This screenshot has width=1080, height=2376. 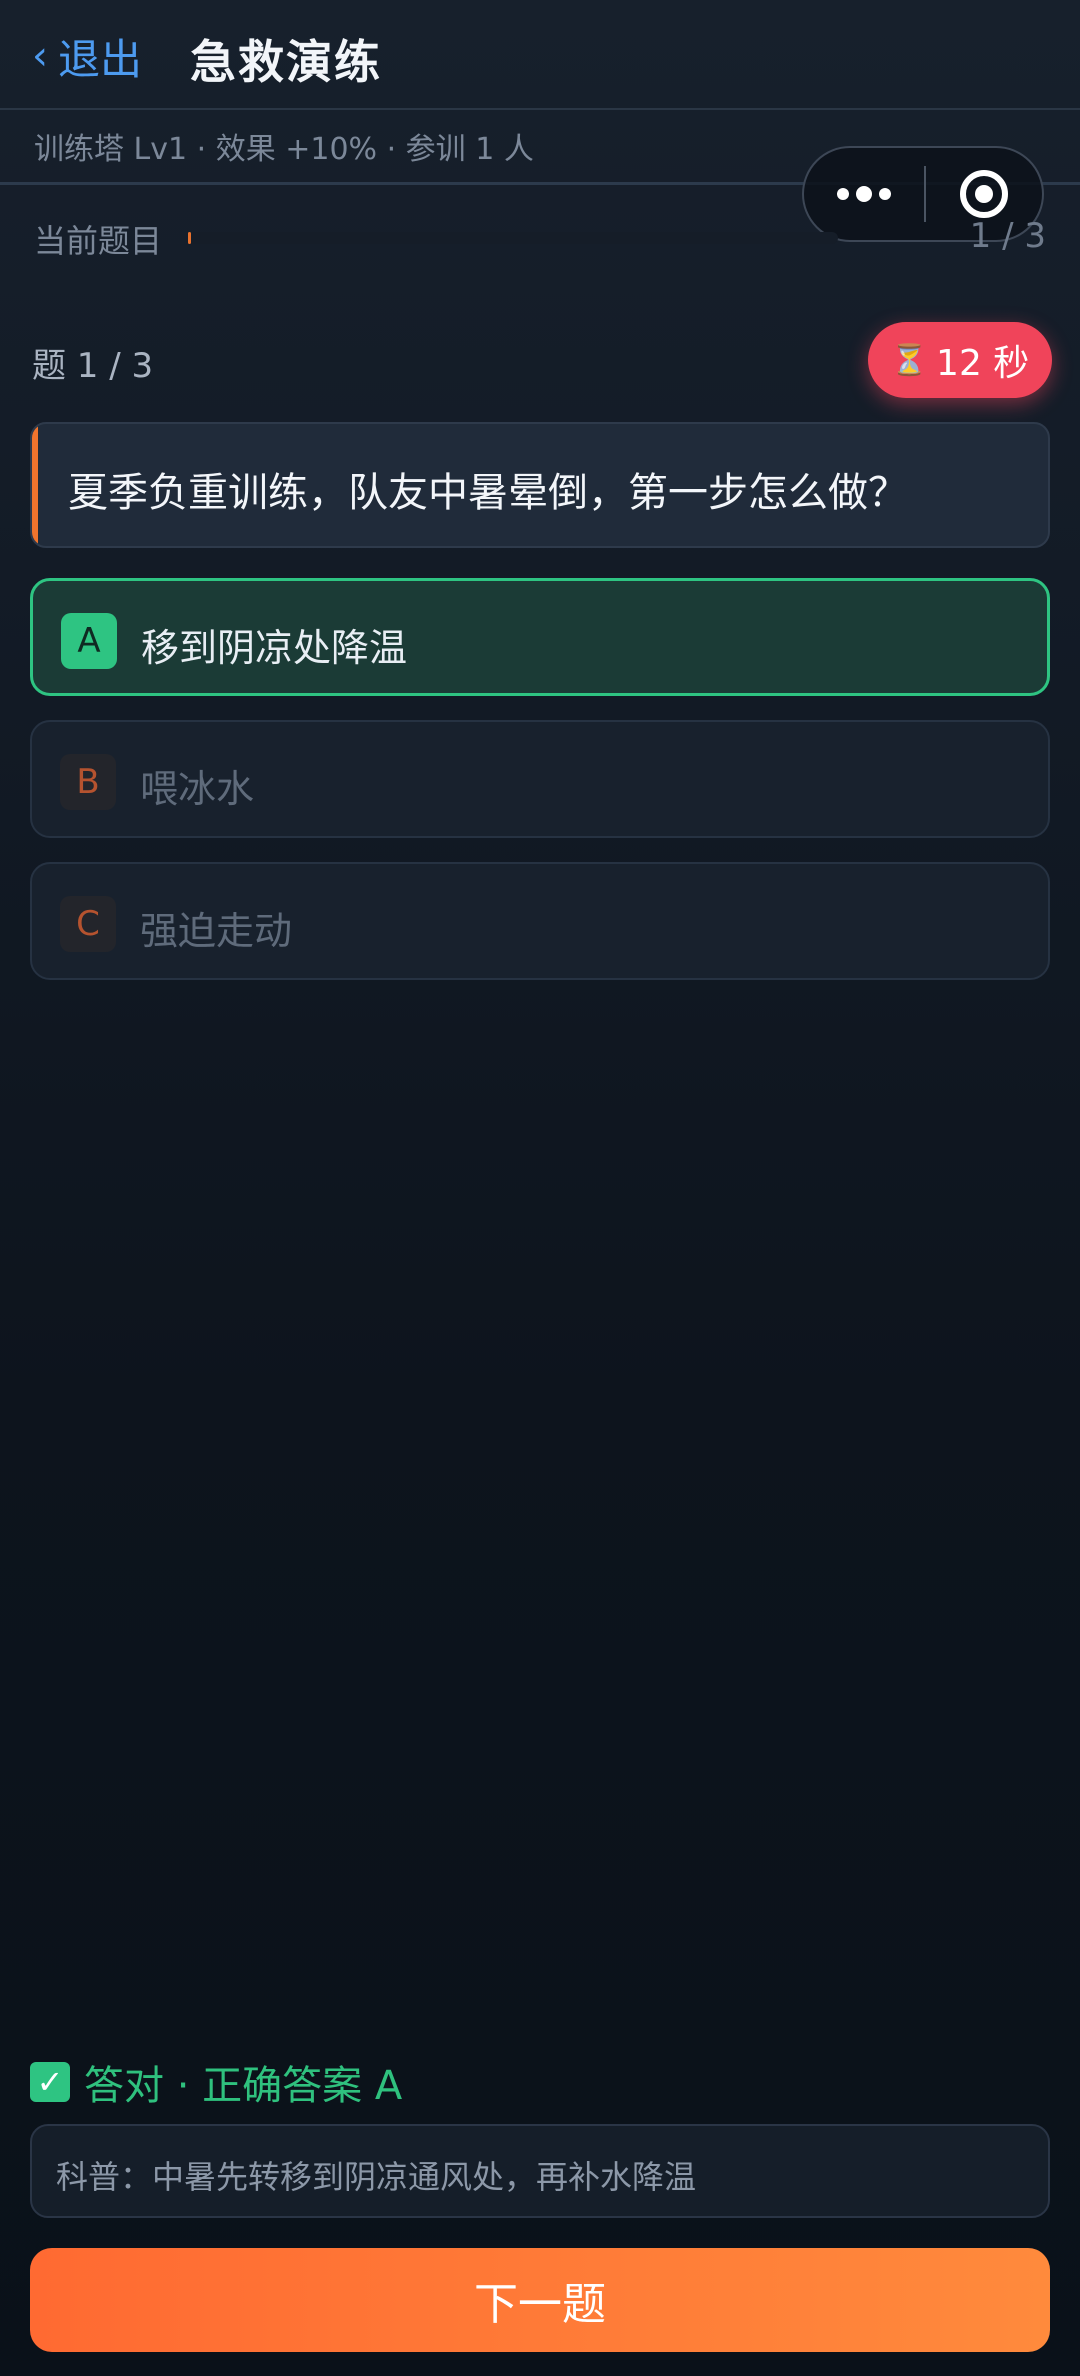 What do you see at coordinates (286, 62) in the screenshot?
I see `page-title: 急救演练` at bounding box center [286, 62].